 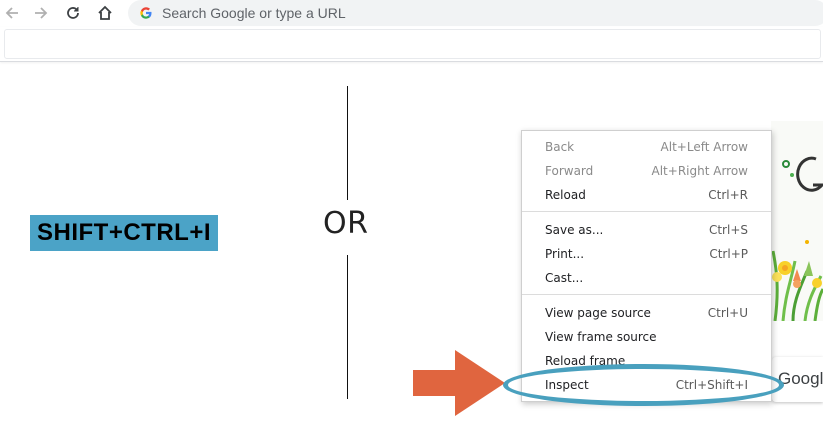 What do you see at coordinates (646, 361) in the screenshot?
I see `menu-item-reload-frame: Reload frame` at bounding box center [646, 361].